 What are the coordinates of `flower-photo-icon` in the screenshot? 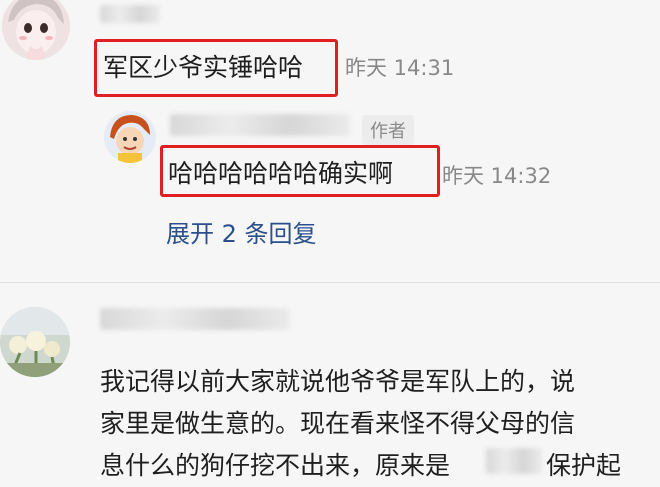 It's located at (35, 342).